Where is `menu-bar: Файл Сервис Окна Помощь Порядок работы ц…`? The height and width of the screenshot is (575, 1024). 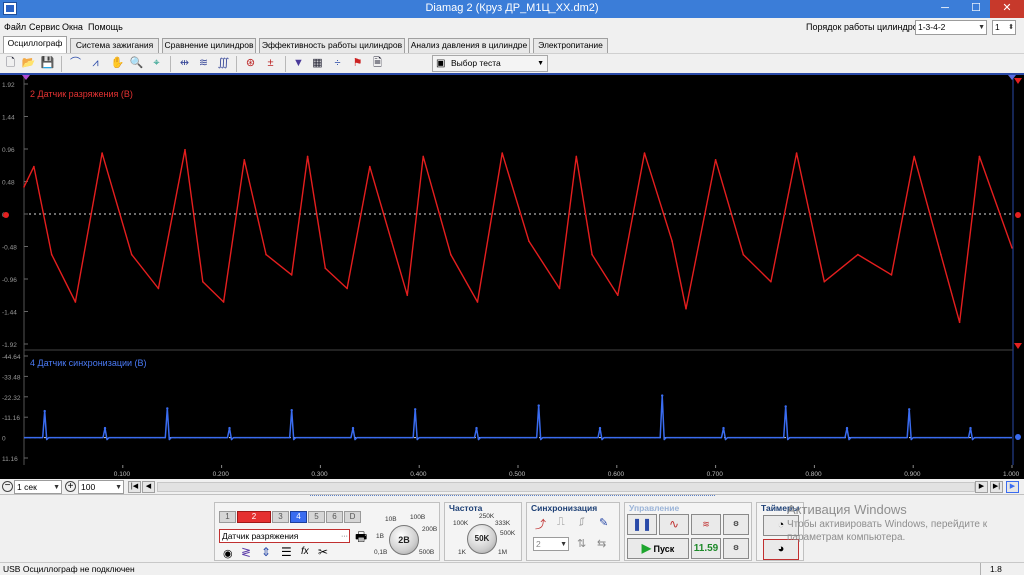
menu-bar: Файл Сервис Окна Помощь Порядок работы ц… is located at coordinates (512, 27).